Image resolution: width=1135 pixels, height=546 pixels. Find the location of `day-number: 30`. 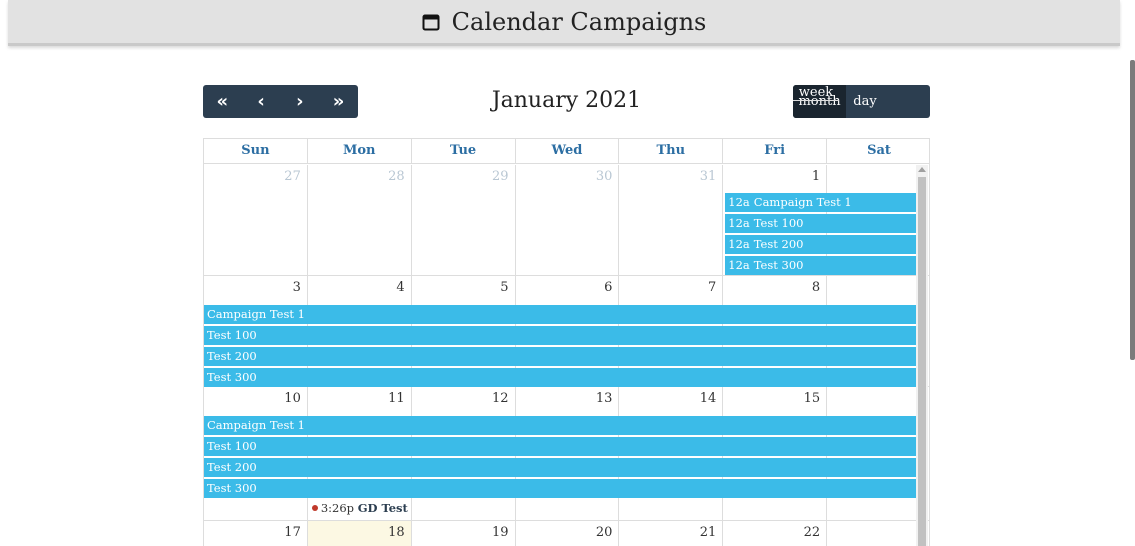

day-number: 30 is located at coordinates (604, 176).